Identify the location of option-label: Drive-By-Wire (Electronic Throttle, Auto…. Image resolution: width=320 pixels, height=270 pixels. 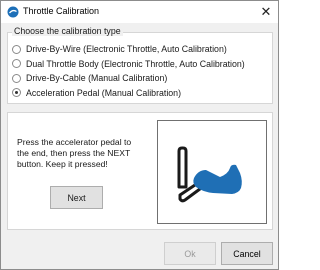
(126, 49).